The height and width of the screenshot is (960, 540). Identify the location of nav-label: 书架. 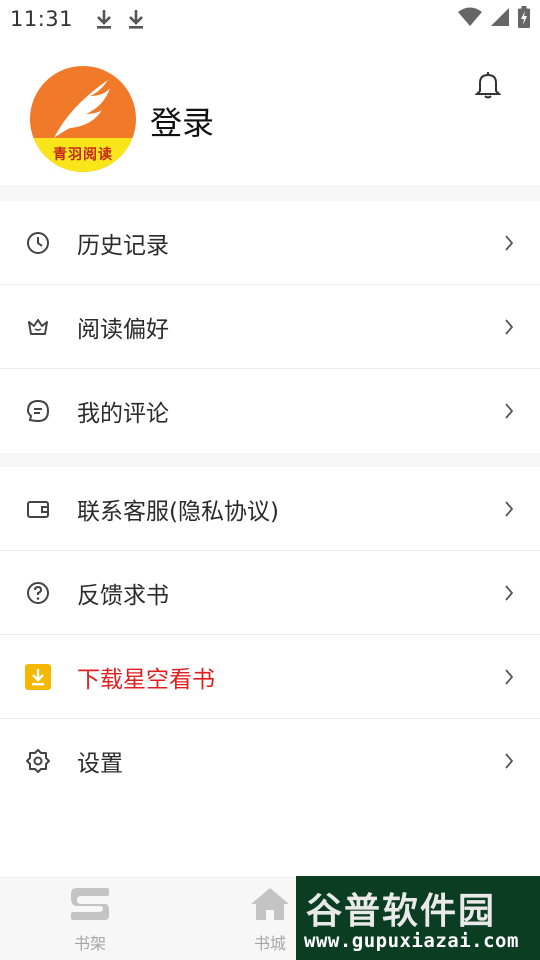
(89, 943).